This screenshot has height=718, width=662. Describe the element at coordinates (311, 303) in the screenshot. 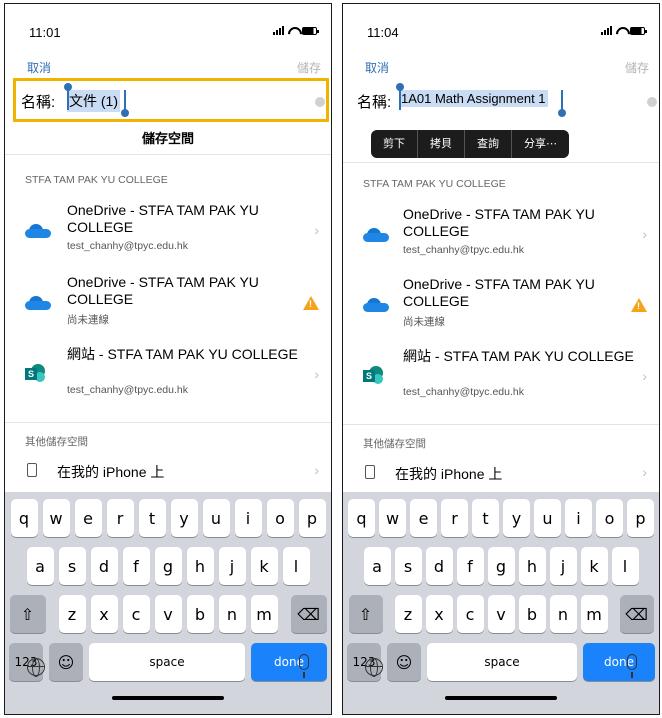

I see `warning-icon: !` at that location.